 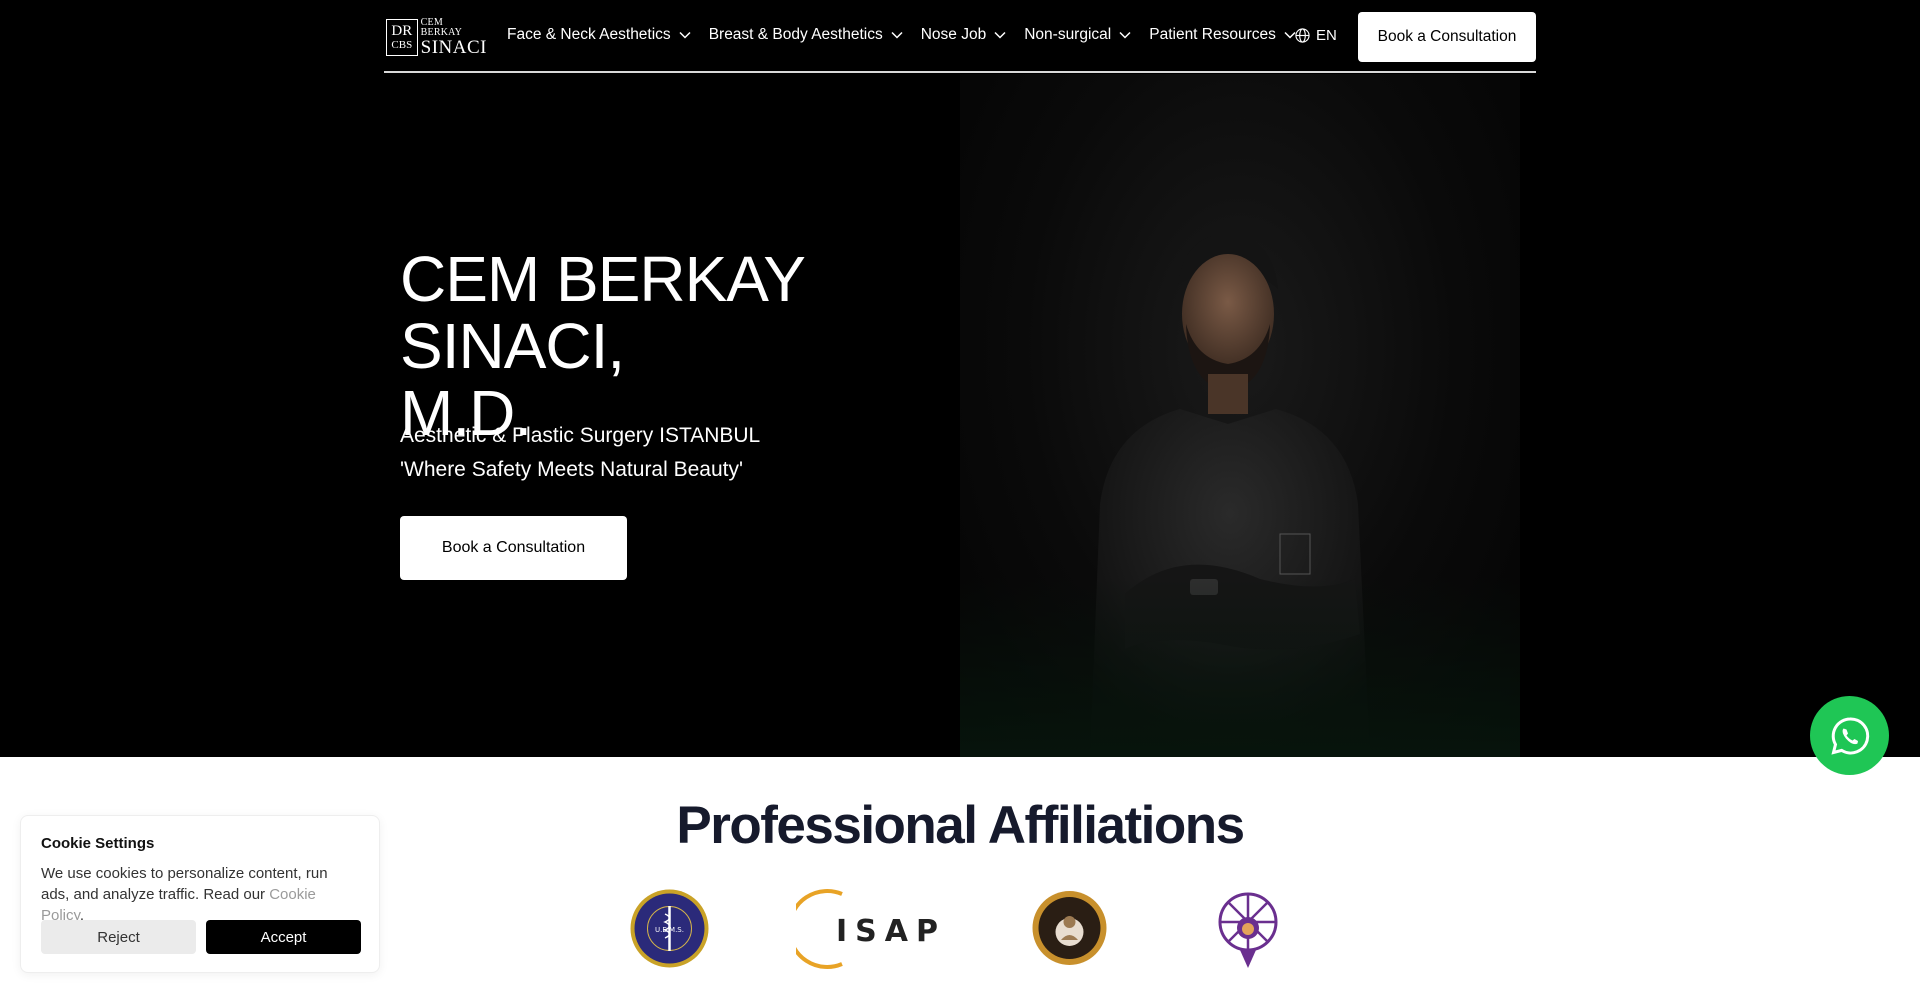 I want to click on menu-item-breast-body: Breast & Body Aesthetics, so click(x=806, y=35).